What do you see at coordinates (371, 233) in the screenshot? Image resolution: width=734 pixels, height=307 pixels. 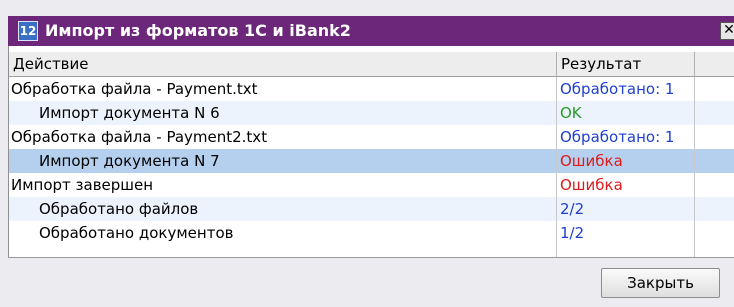 I see `table-row: Обработано документов 1/2` at bounding box center [371, 233].